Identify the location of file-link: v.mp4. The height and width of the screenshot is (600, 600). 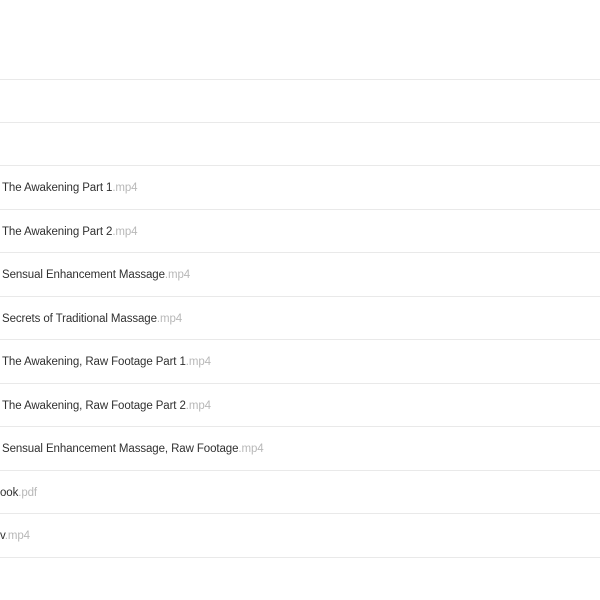
(15, 536).